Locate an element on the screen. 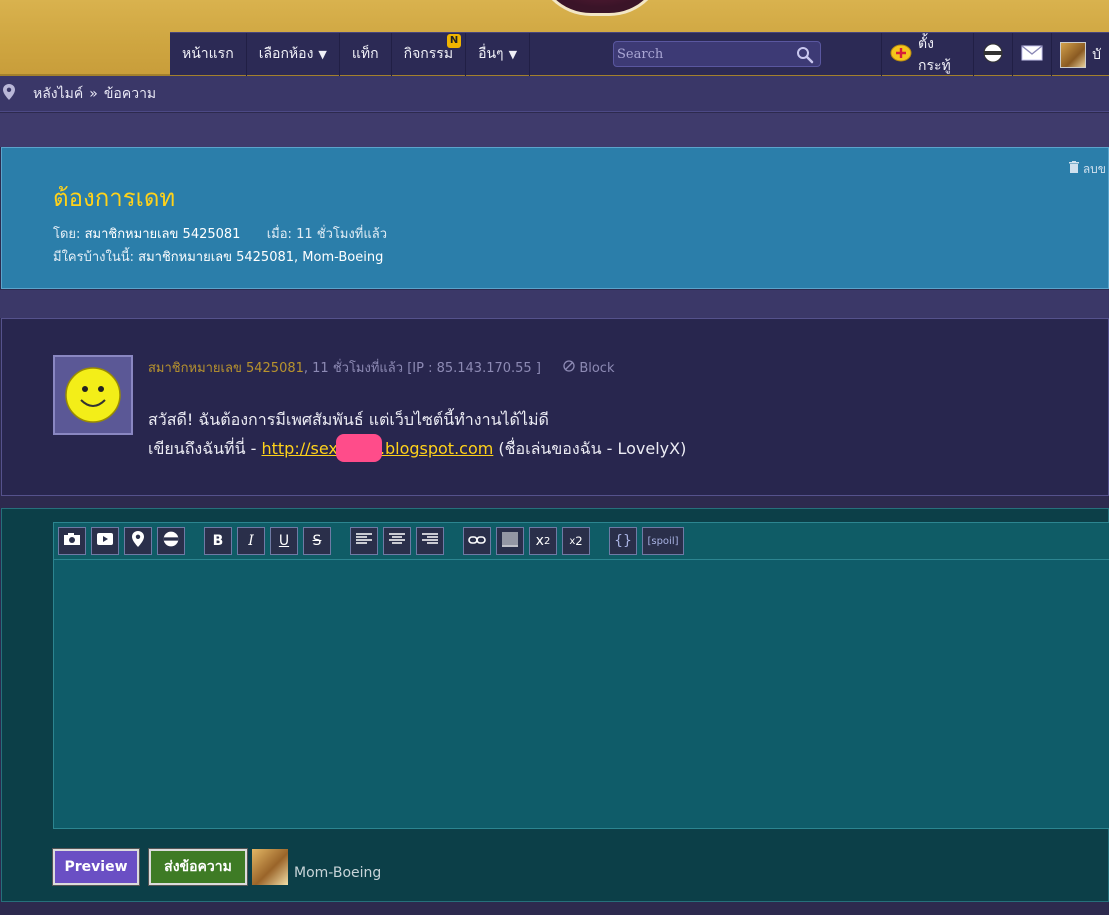  subscript-base: 2 is located at coordinates (579, 541).